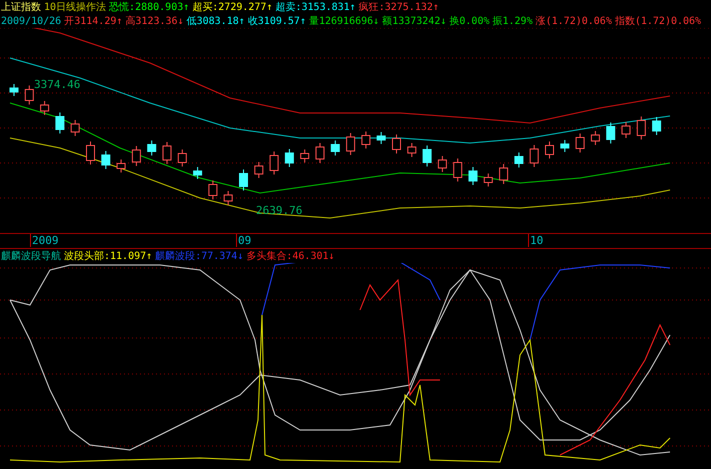 The width and height of the screenshot is (711, 469). What do you see at coordinates (290, 256) in the screenshot?
I see `indicator-value: 多头集合:46.301↓` at bounding box center [290, 256].